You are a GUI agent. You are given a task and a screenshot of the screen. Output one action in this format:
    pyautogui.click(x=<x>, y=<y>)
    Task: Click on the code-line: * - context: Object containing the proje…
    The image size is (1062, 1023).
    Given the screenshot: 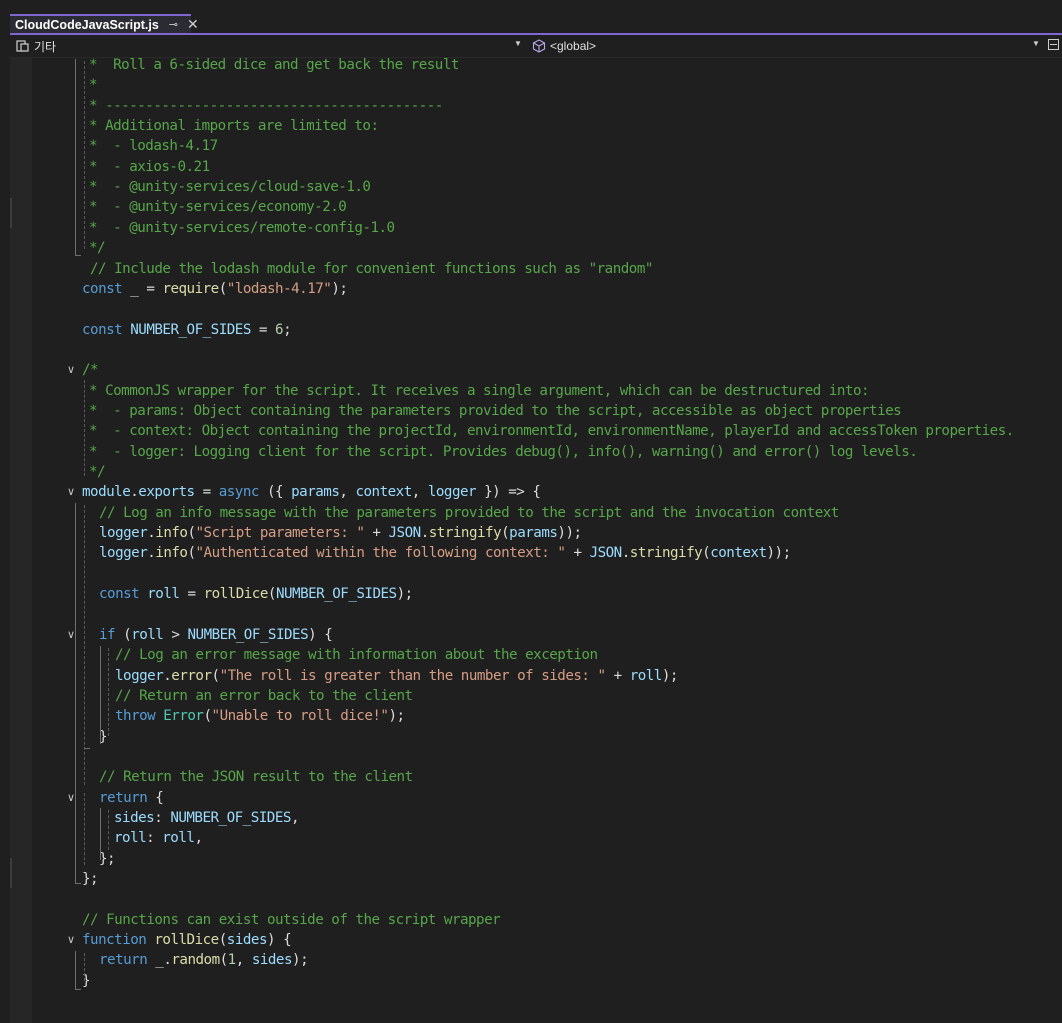 What is the action you would take?
    pyautogui.click(x=536, y=431)
    